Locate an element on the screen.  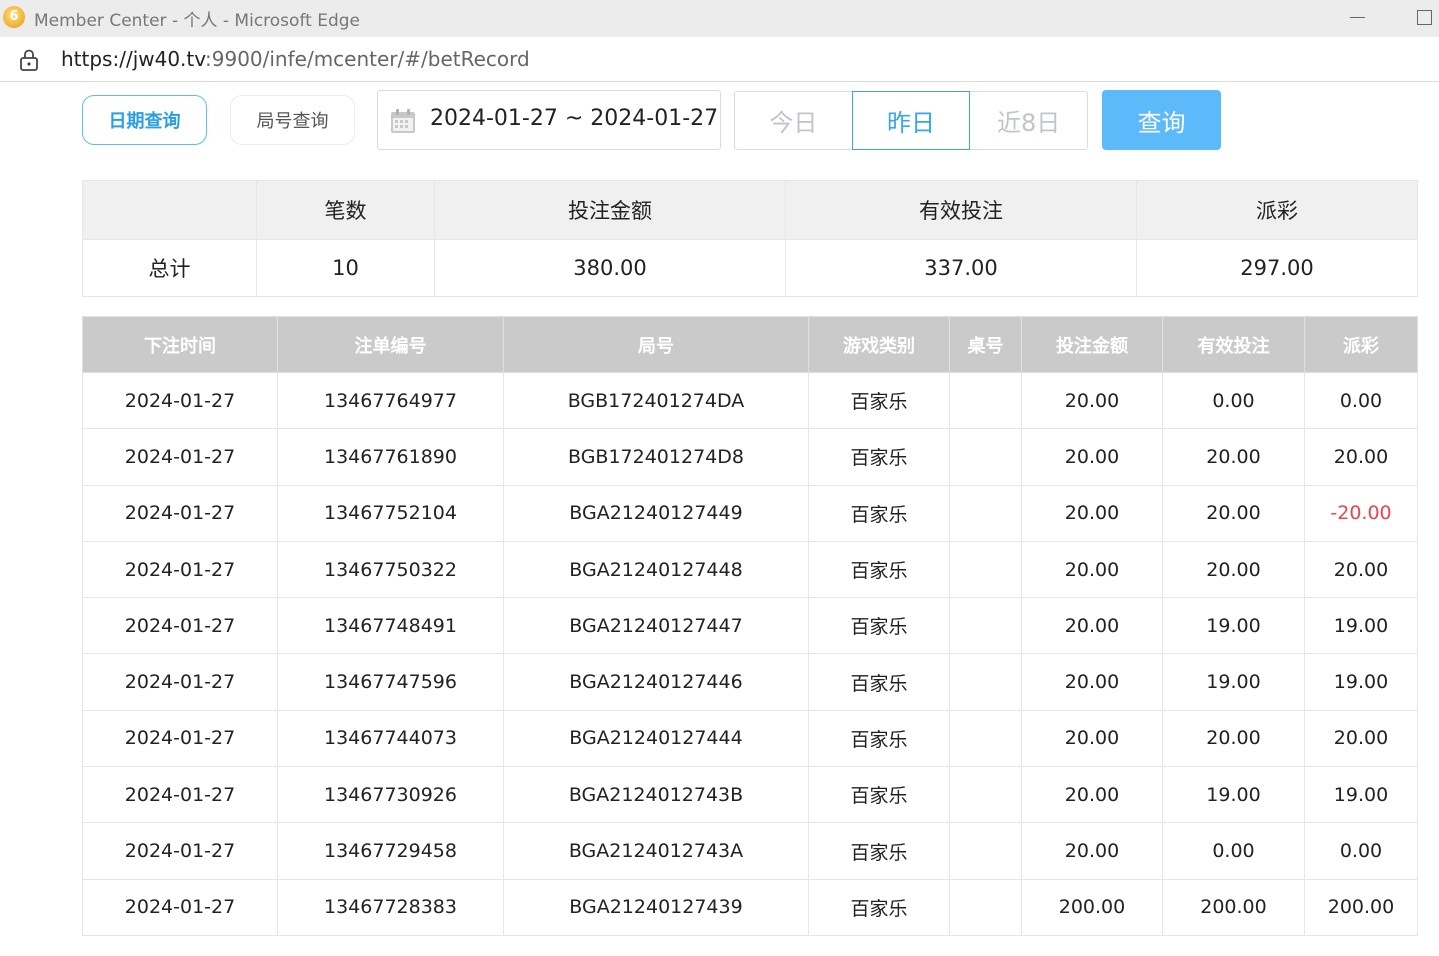
summary-total-valid-bet: 337.00 is located at coordinates (961, 268).